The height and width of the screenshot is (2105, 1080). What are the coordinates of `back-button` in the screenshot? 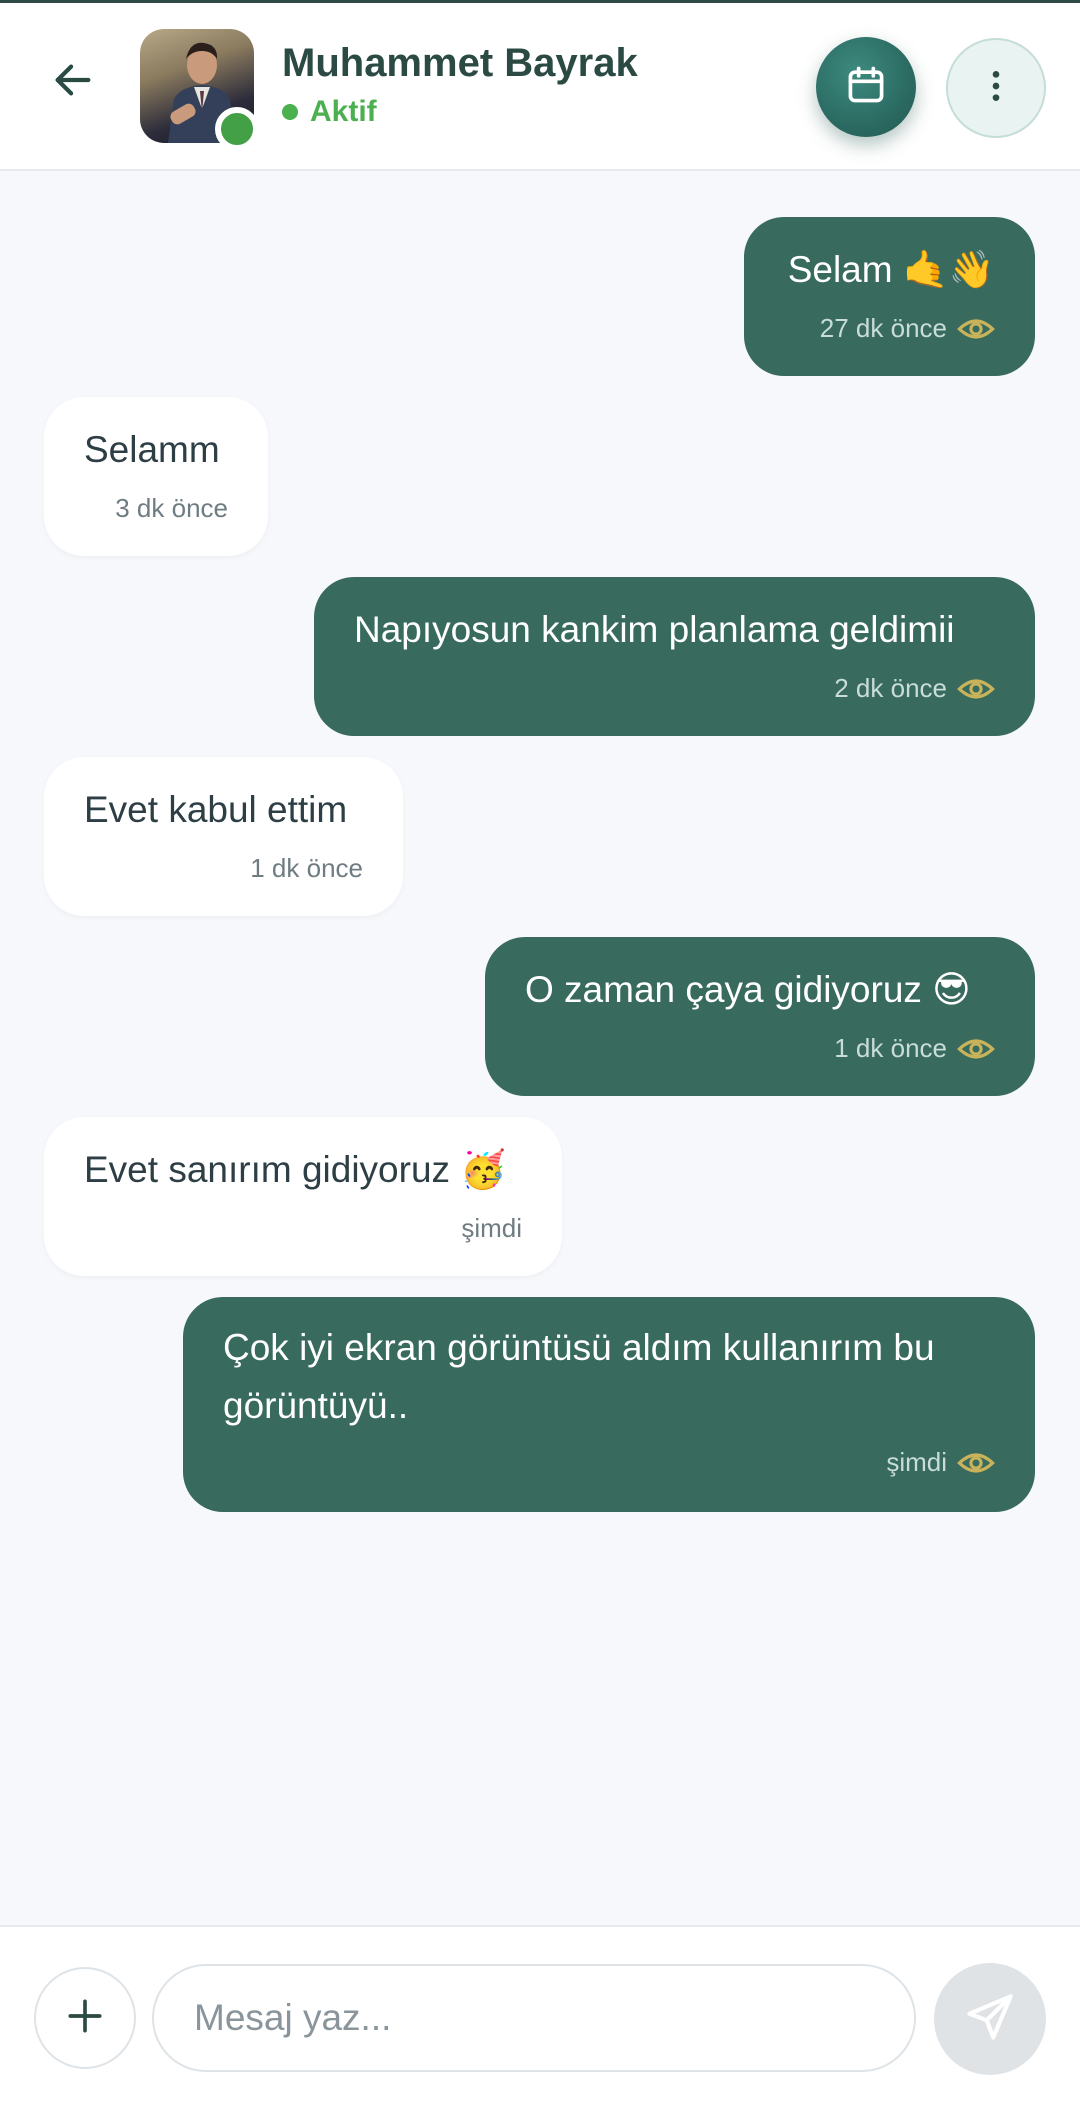 It's located at (73, 82).